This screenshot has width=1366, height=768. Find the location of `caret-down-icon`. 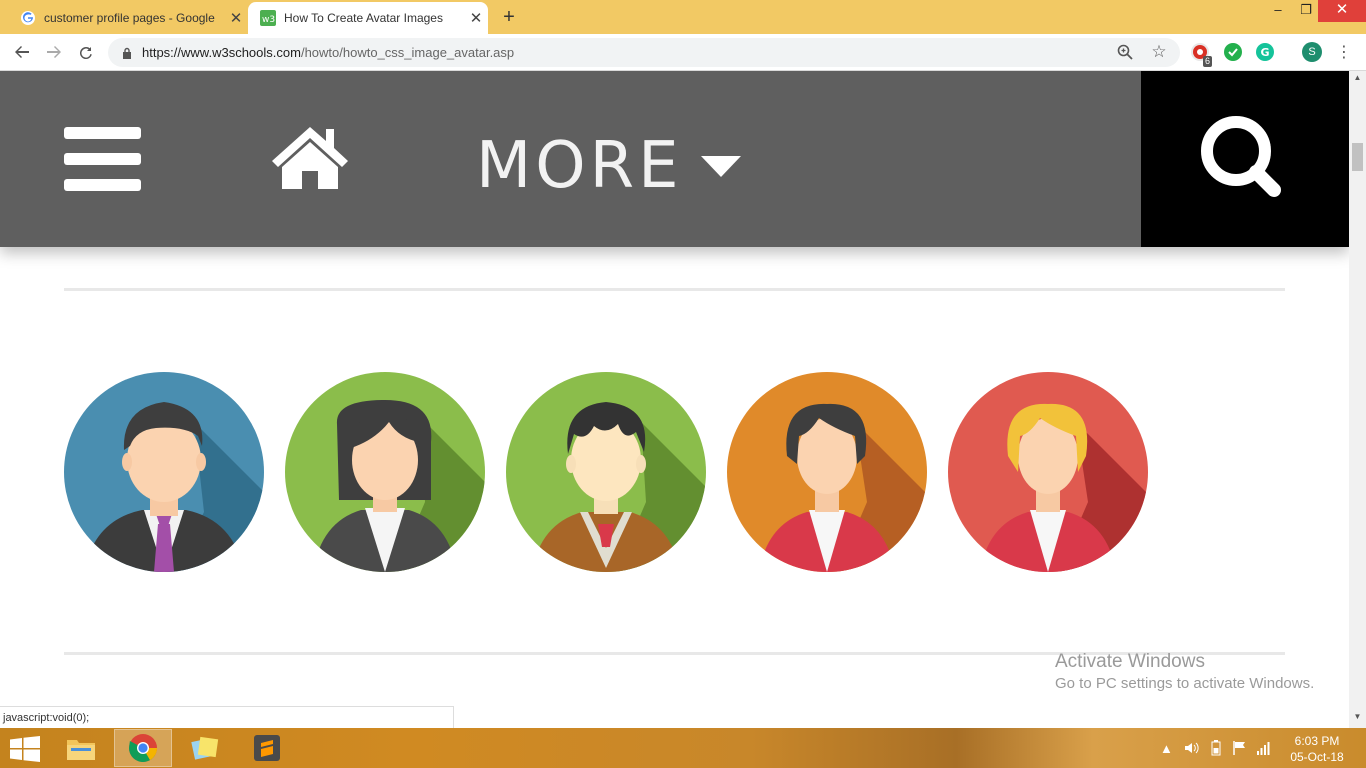

caret-down-icon is located at coordinates (721, 166).